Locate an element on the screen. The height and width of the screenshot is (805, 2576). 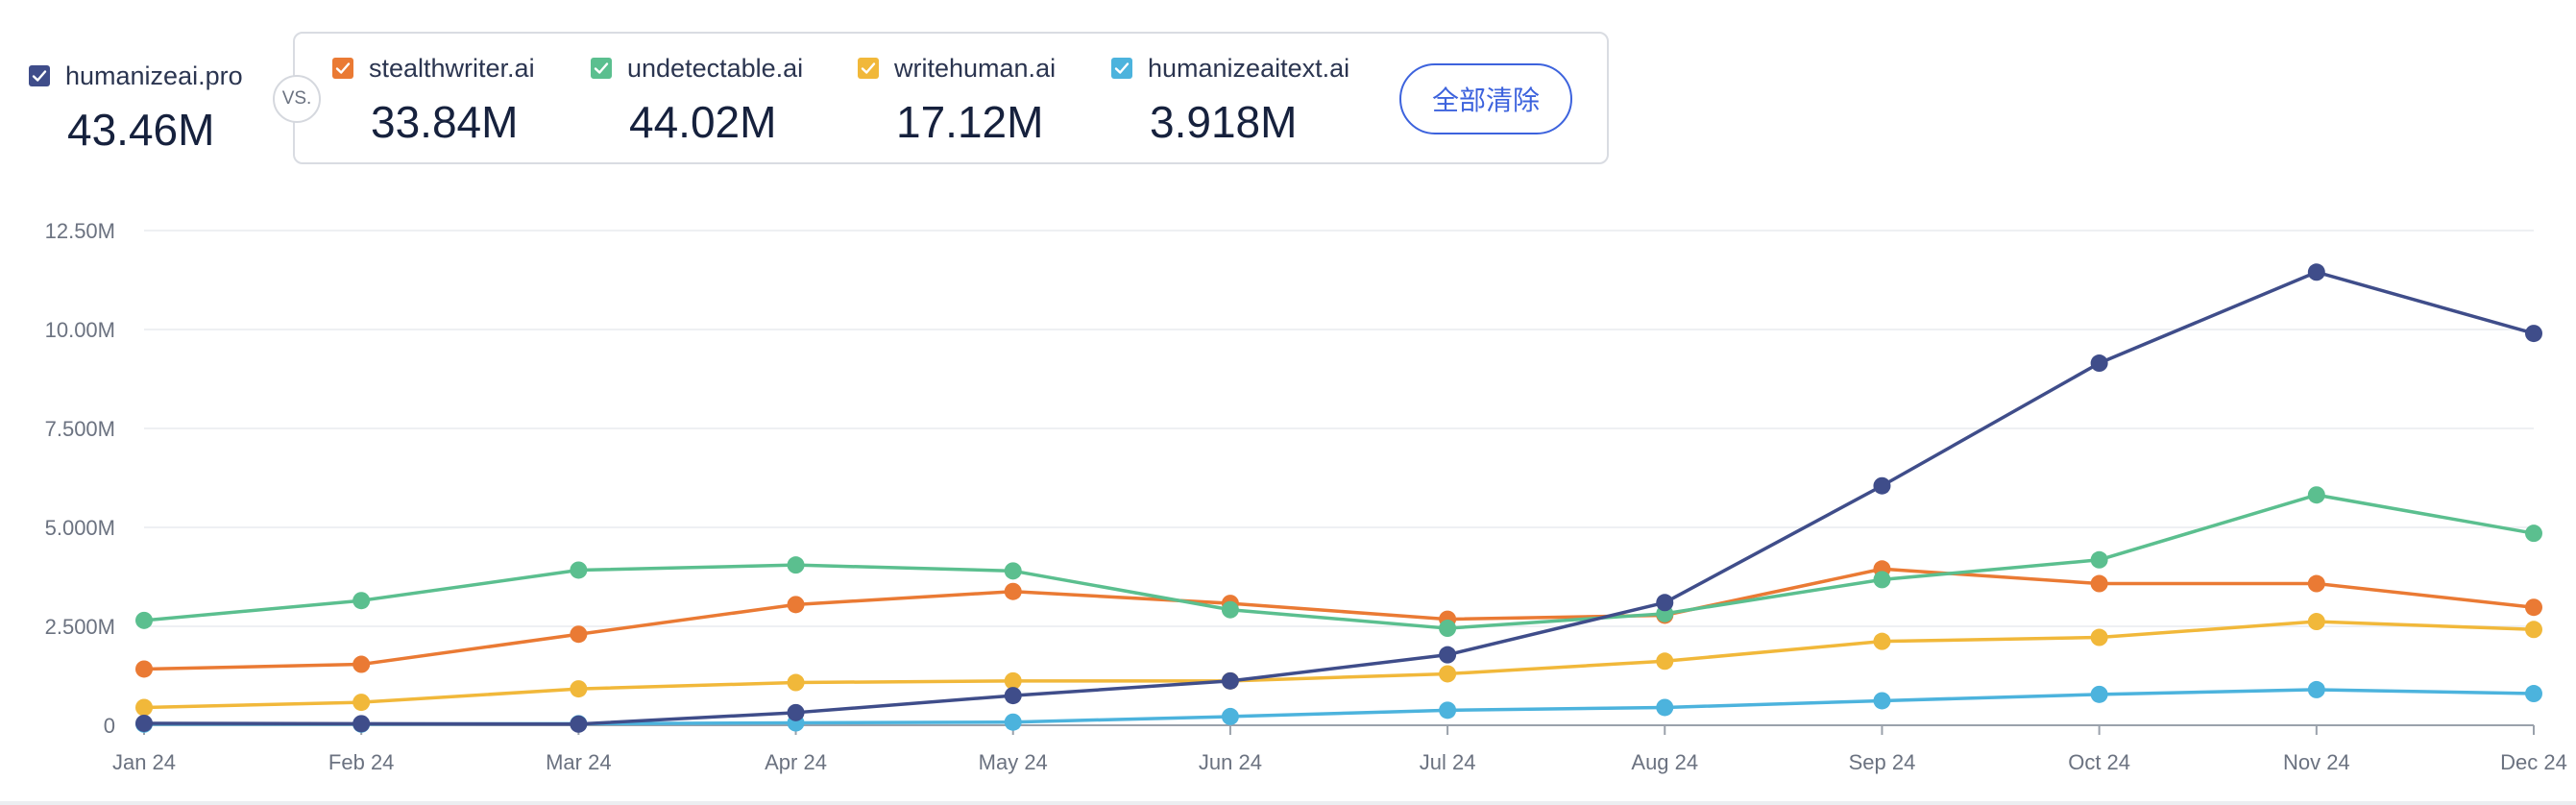
y-tick-label: 12.50M is located at coordinates (80, 231).